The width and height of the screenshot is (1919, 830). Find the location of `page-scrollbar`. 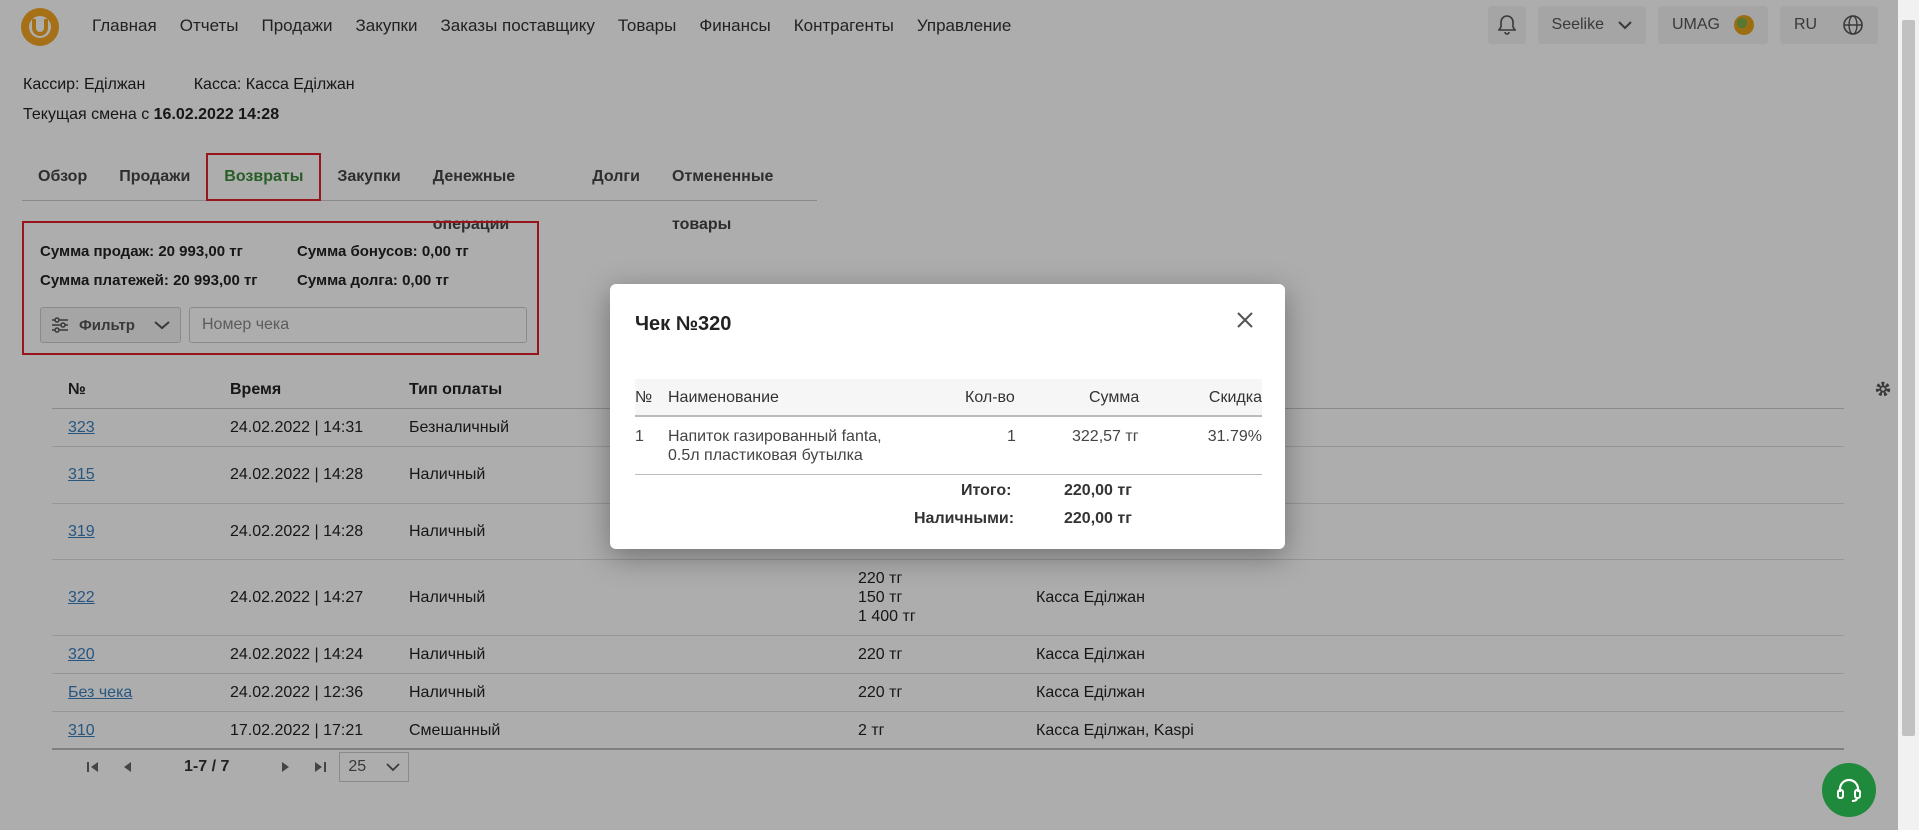

page-scrollbar is located at coordinates (1908, 415).